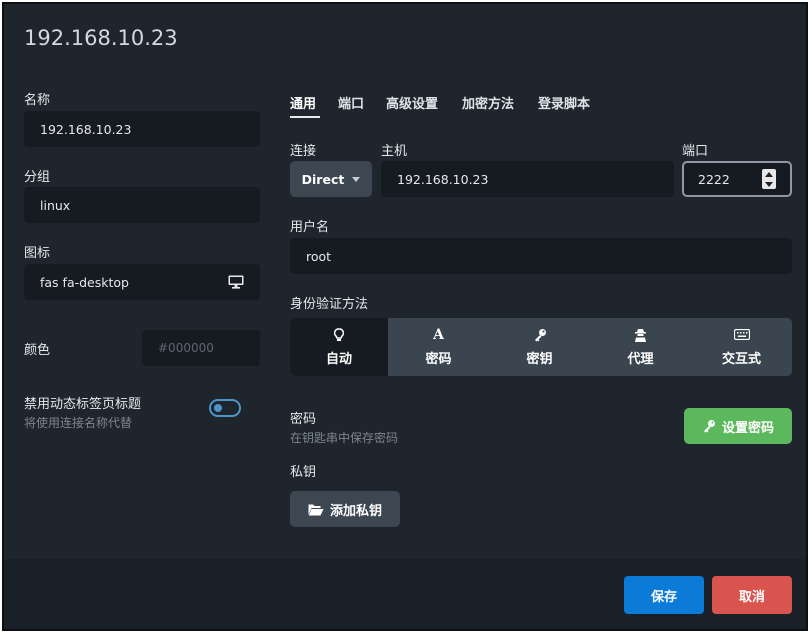 This screenshot has width=812, height=635. What do you see at coordinates (303, 151) in the screenshot?
I see `connection-label: 连接` at bounding box center [303, 151].